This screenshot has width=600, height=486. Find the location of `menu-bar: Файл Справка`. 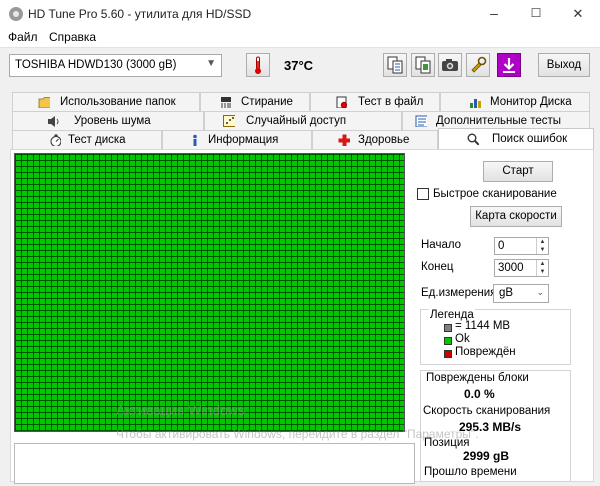

menu-bar: Файл Справка is located at coordinates (300, 37).